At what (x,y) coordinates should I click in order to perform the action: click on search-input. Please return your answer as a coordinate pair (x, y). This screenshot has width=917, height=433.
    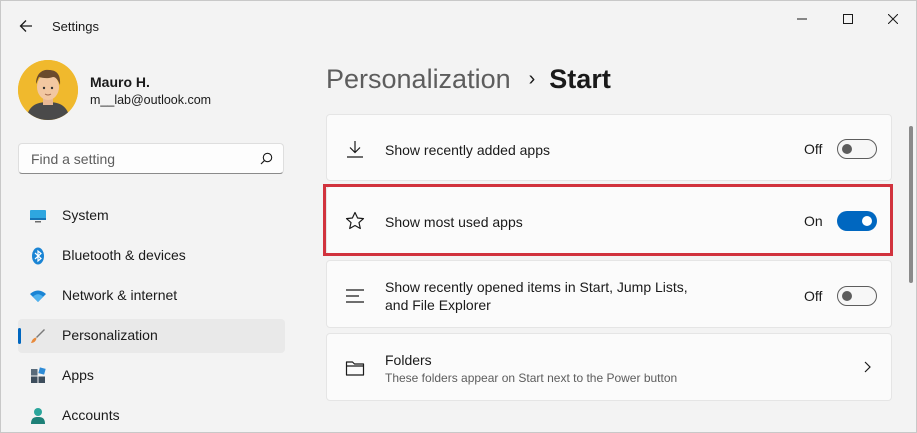
    Looking at the image, I should click on (141, 159).